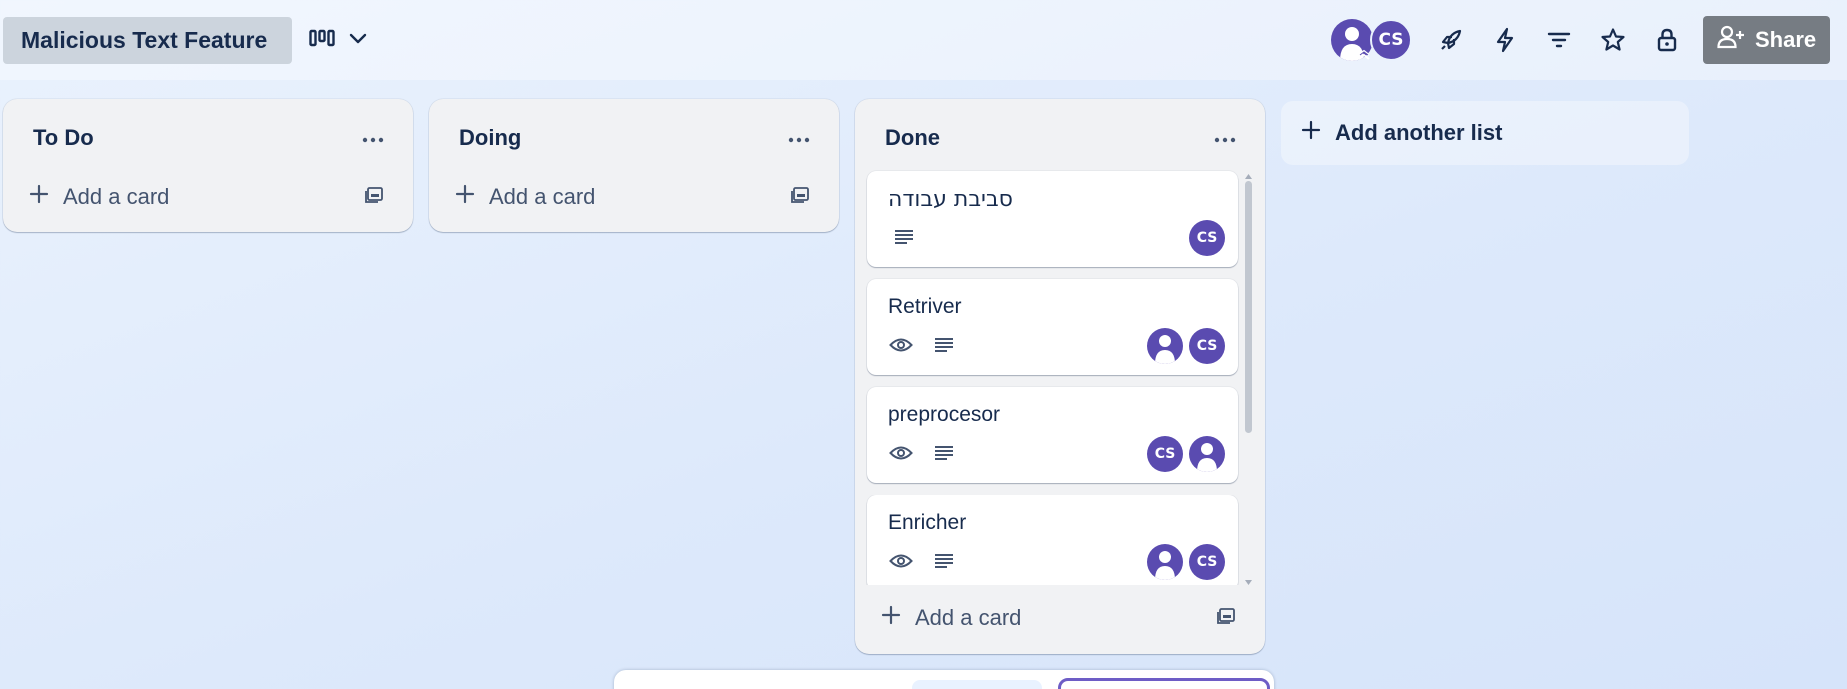 The height and width of the screenshot is (689, 1847). Describe the element at coordinates (63, 138) in the screenshot. I see `list-title: To Do` at that location.